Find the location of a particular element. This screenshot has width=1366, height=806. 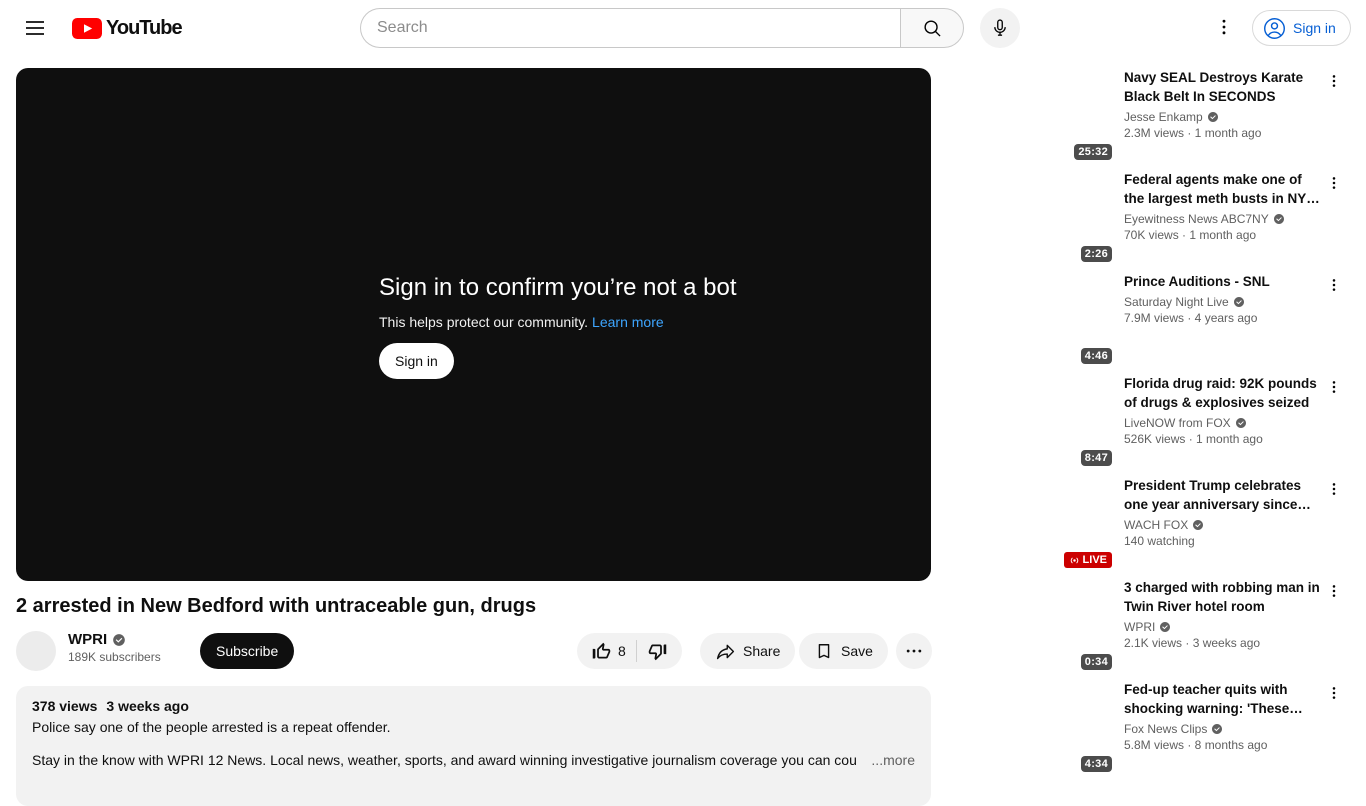

description-more-button: ...more is located at coordinates (893, 760).